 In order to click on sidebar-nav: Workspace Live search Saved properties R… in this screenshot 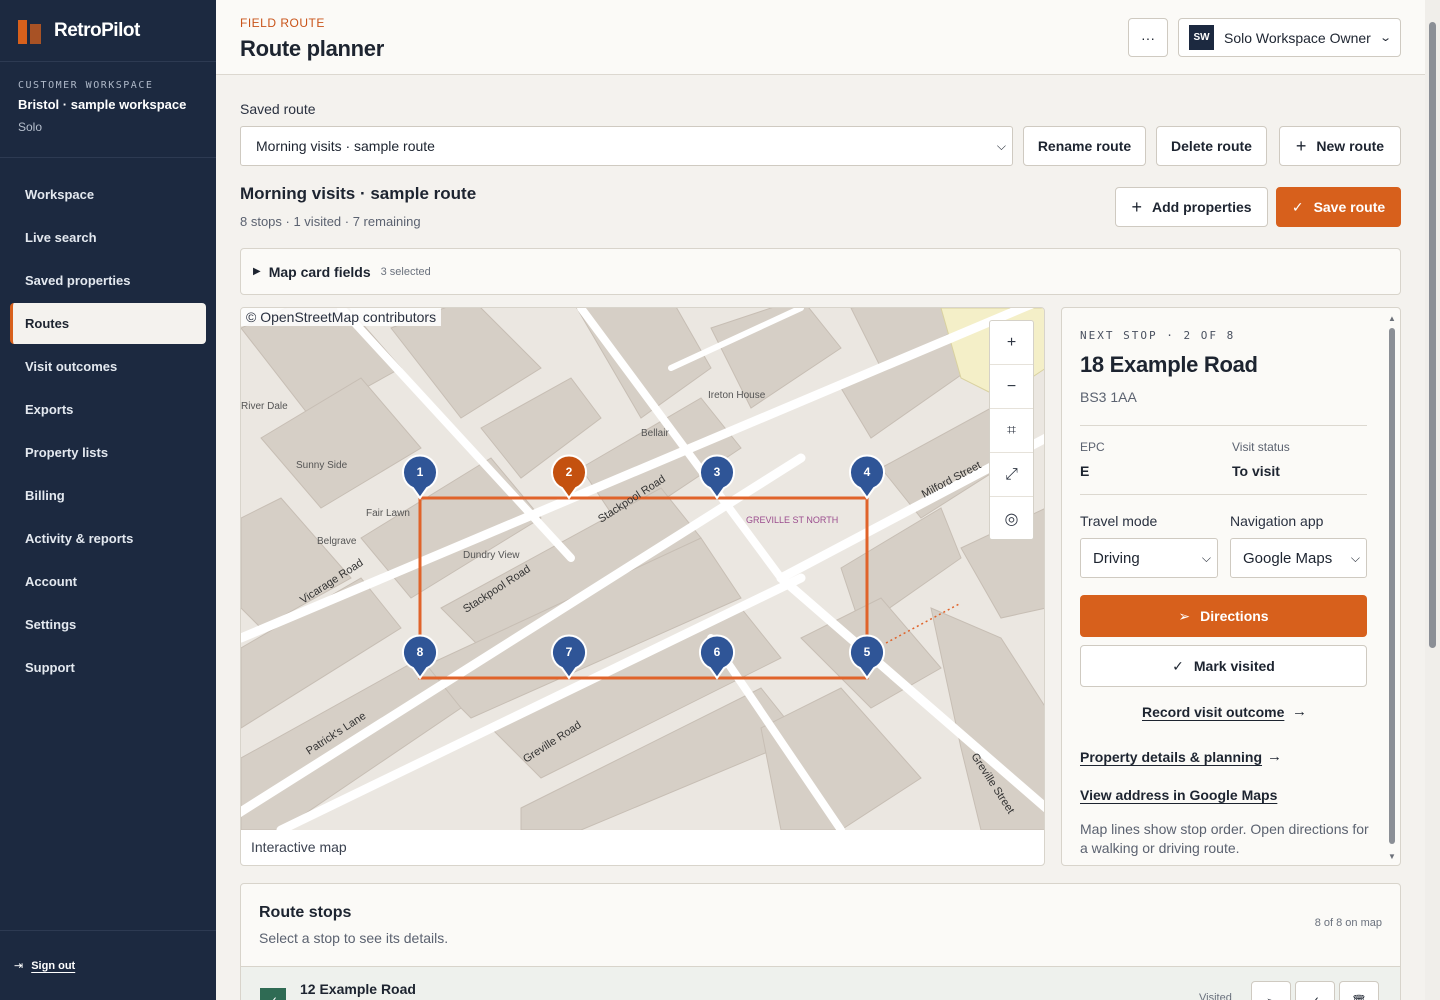, I will do `click(108, 423)`.